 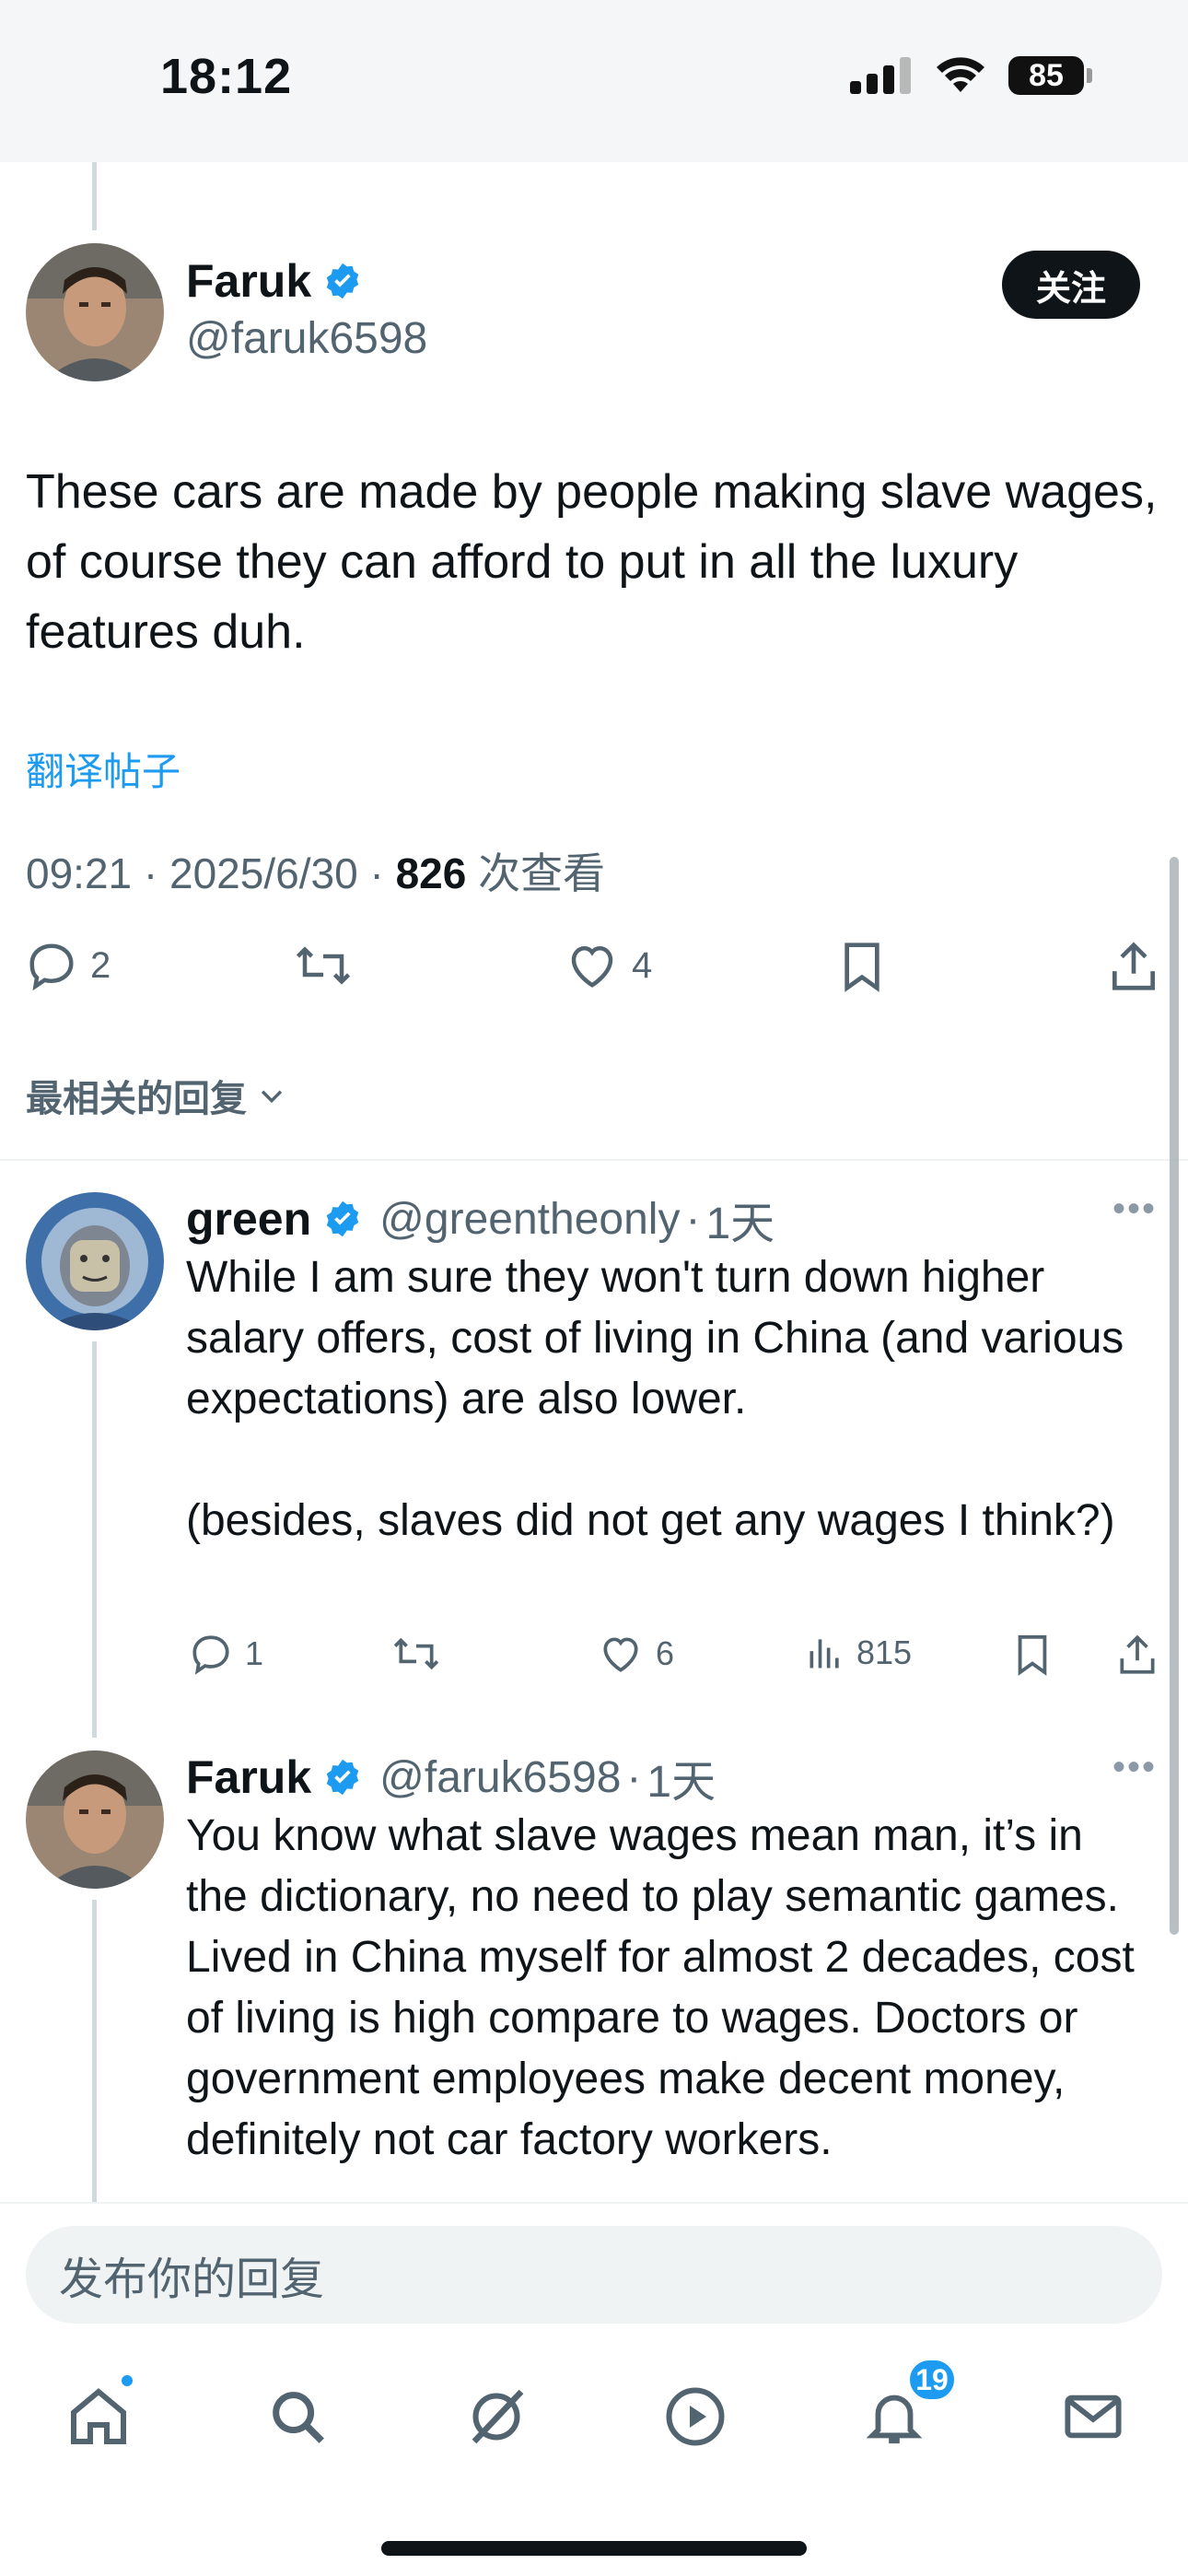 I want to click on reply-sort-dropdown: 最相关的回复, so click(x=156, y=1095).